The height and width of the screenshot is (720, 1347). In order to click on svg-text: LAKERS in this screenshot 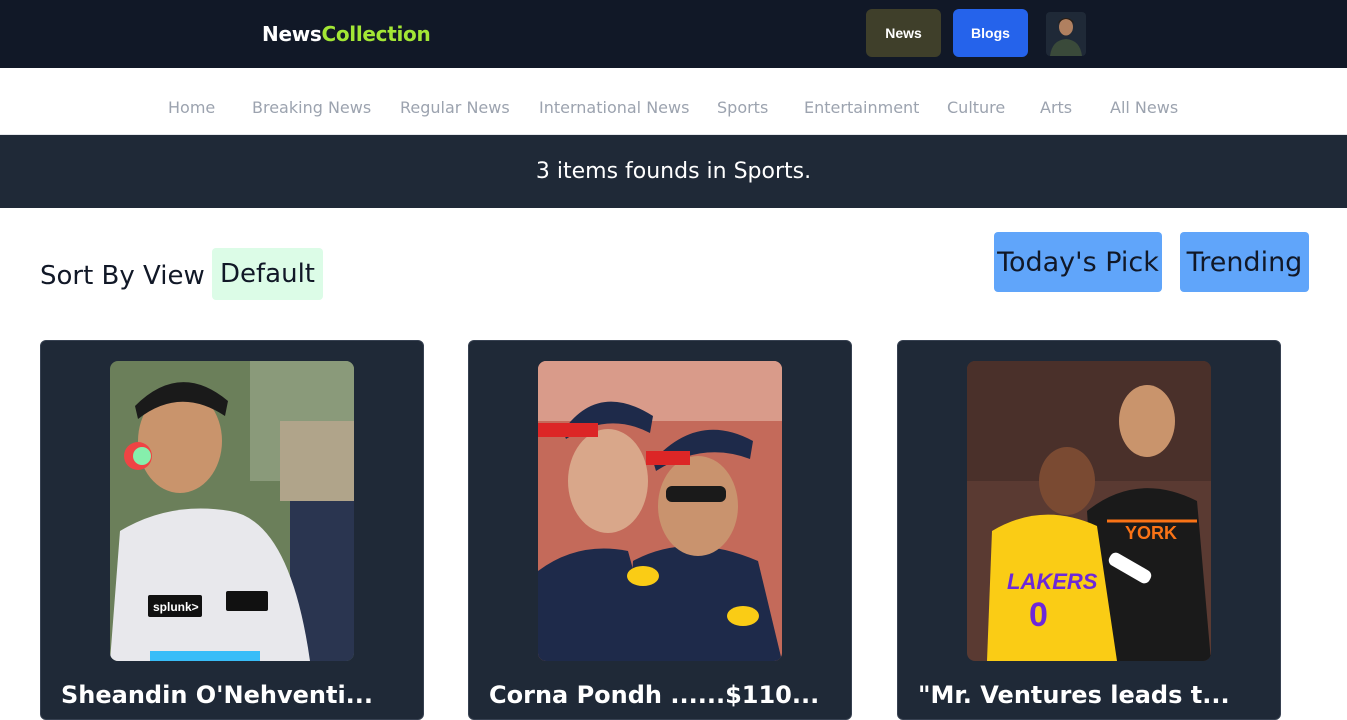, I will do `click(1052, 581)`.